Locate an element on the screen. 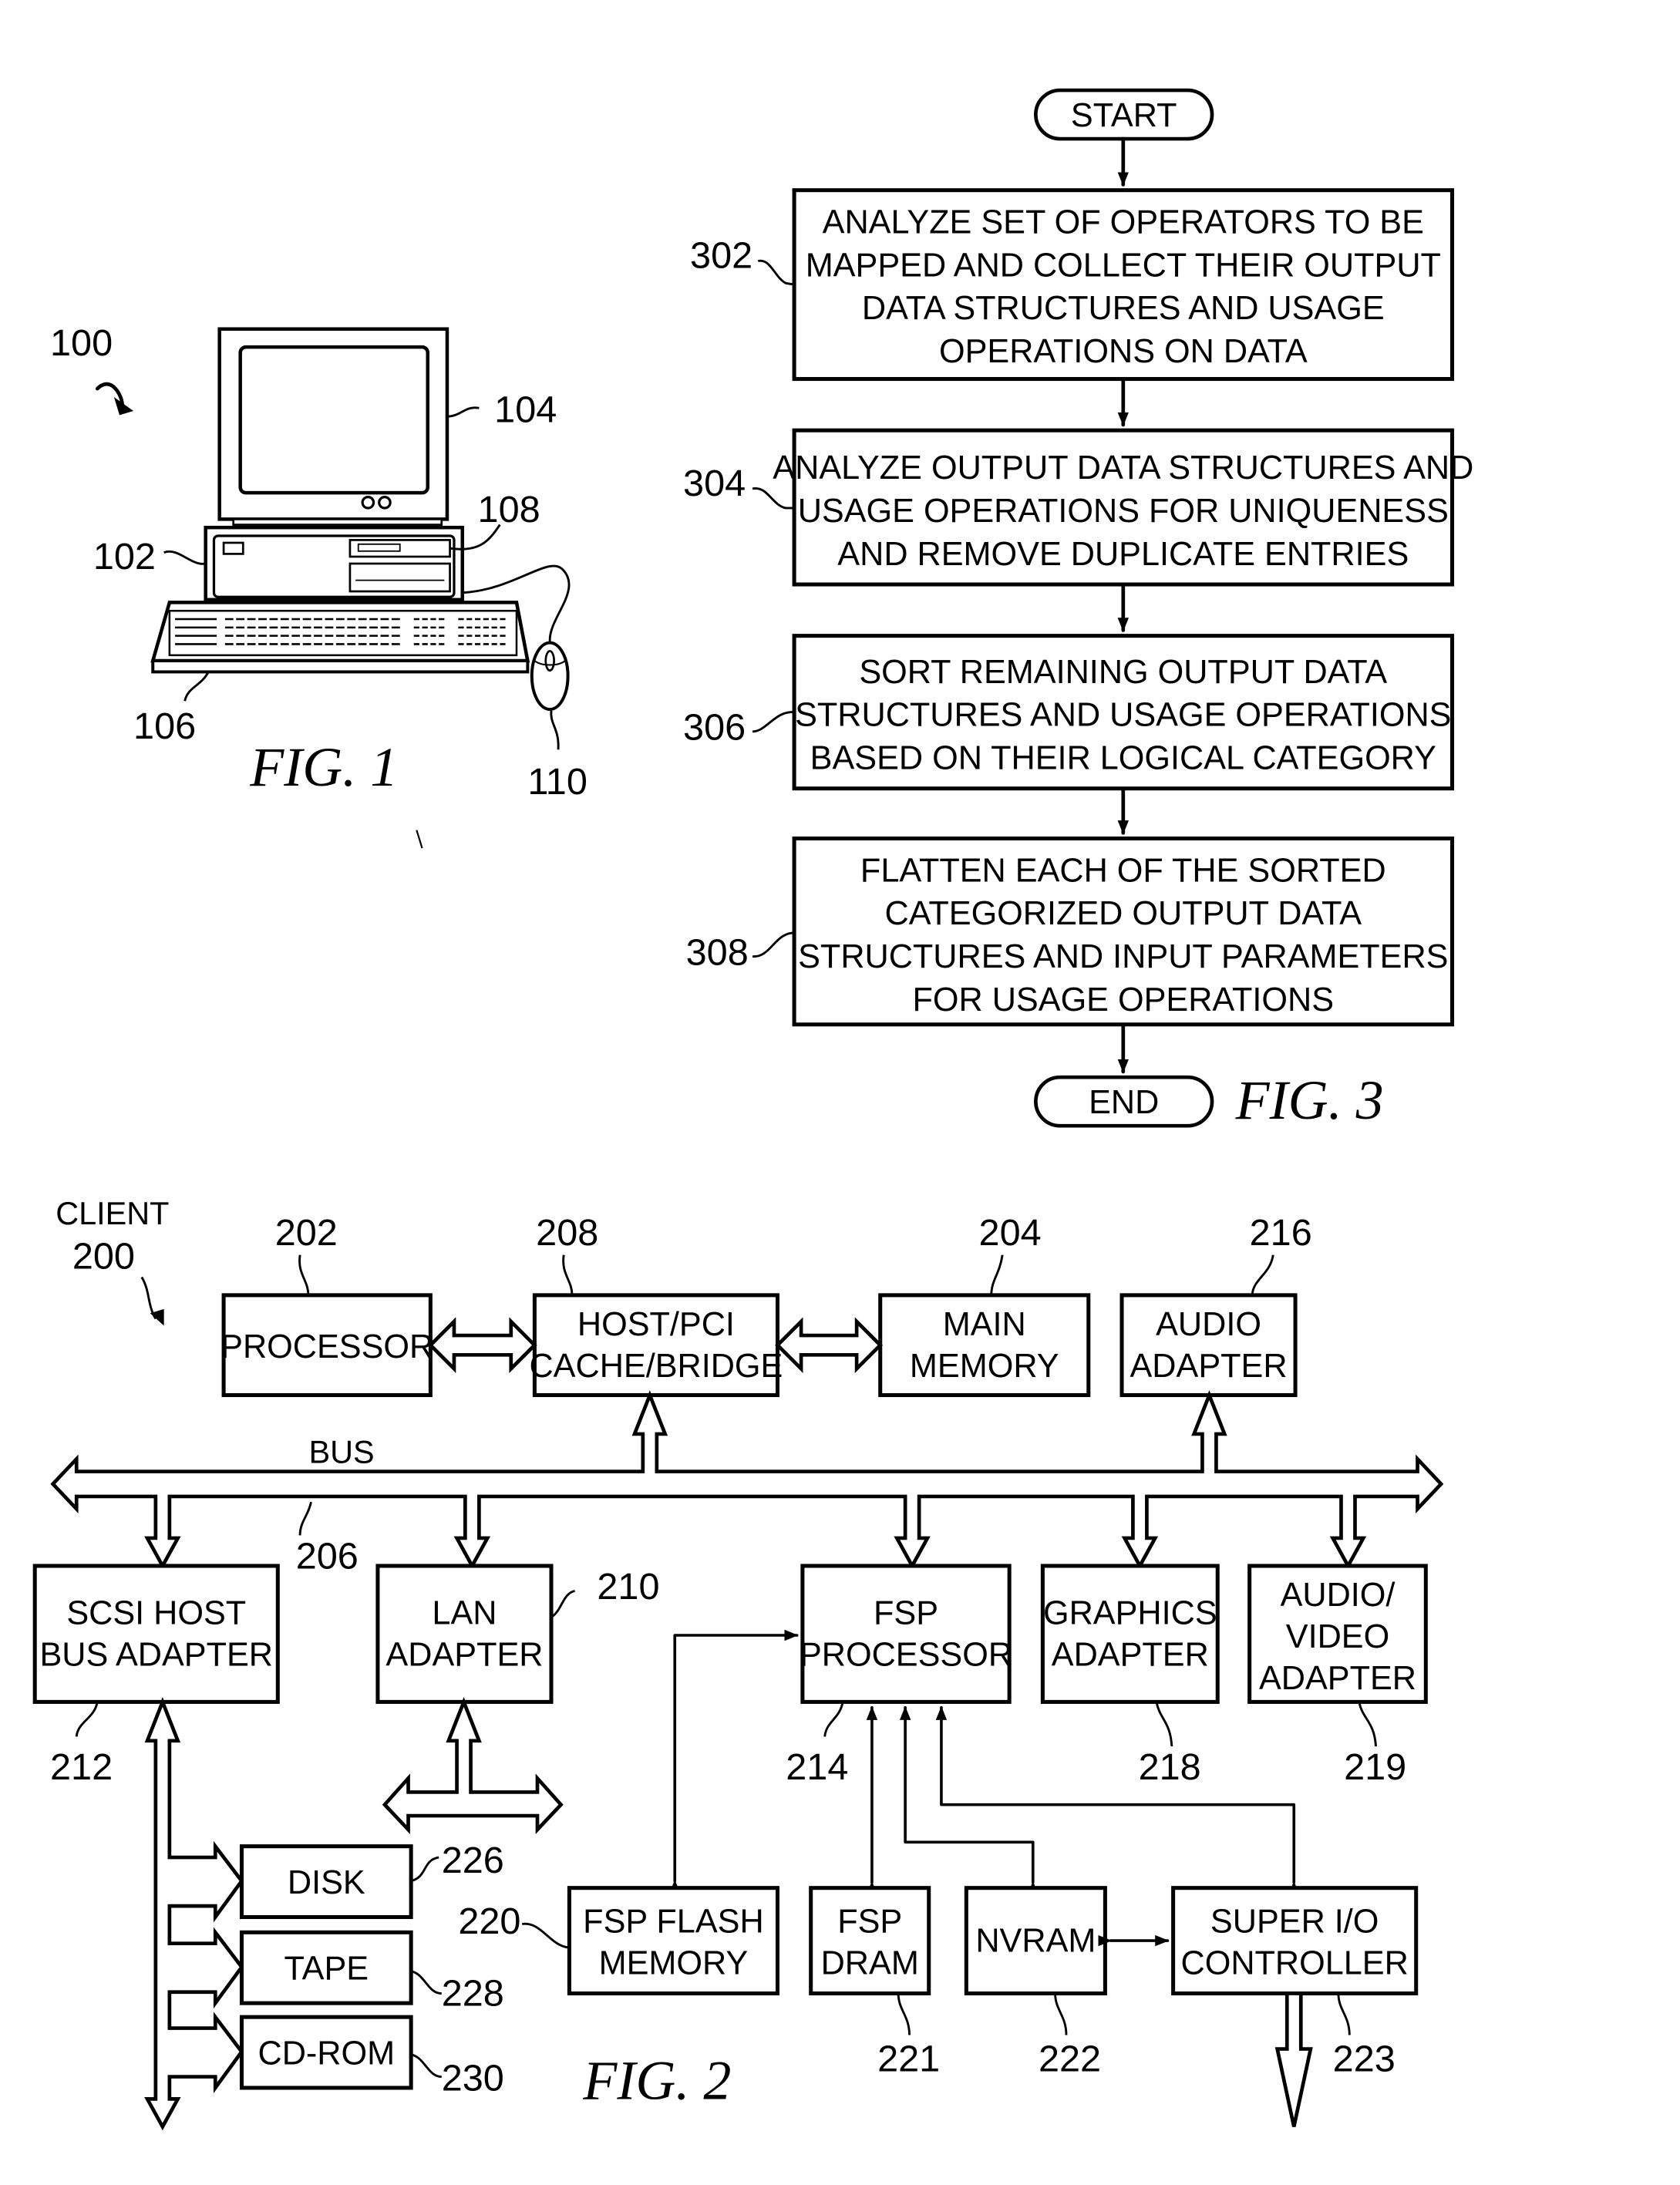 This screenshot has width=1680, height=2185. svg-text: AND REMOVE DUPLICATE ENTRIES is located at coordinates (1123, 554).